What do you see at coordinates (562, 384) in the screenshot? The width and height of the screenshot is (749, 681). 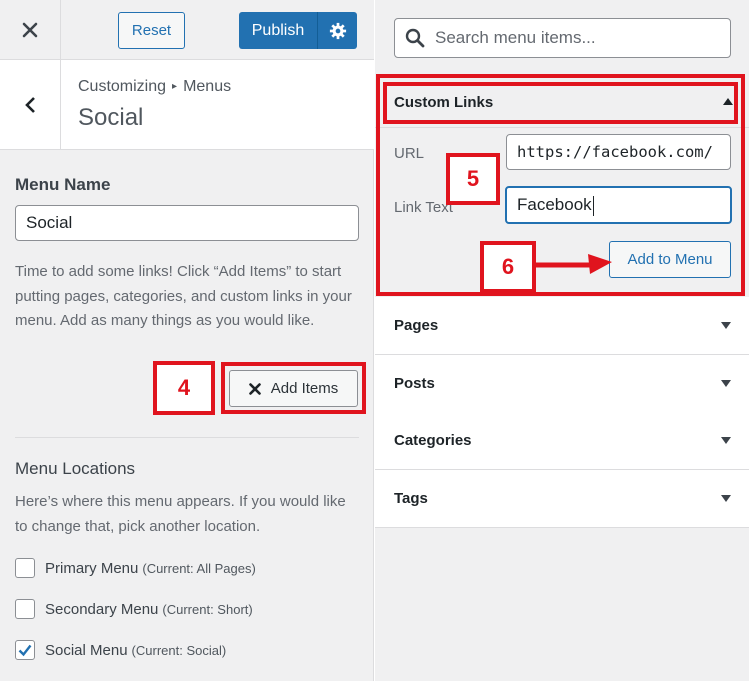 I see `accordion-posts: Posts` at bounding box center [562, 384].